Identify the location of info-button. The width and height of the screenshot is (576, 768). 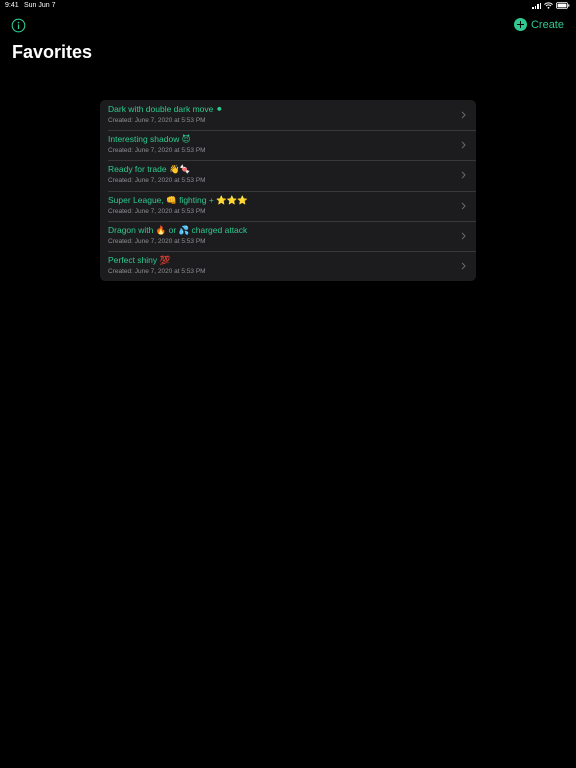
(18, 25).